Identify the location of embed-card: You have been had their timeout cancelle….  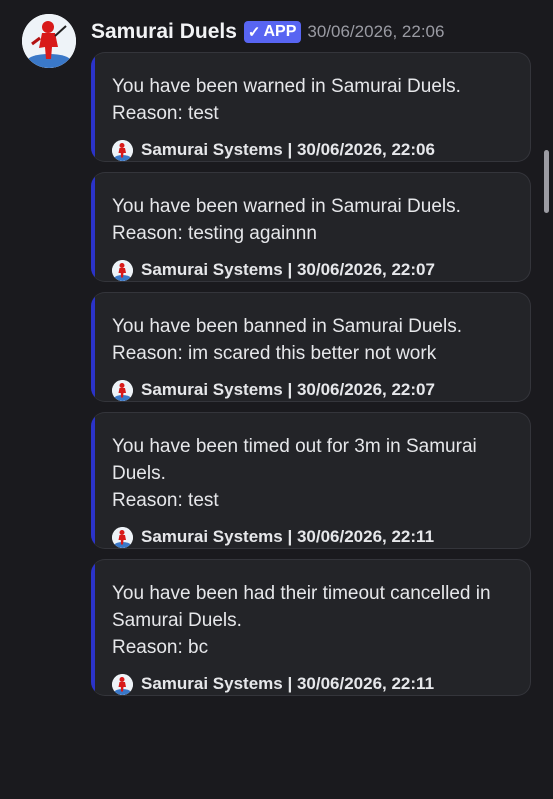
(311, 627).